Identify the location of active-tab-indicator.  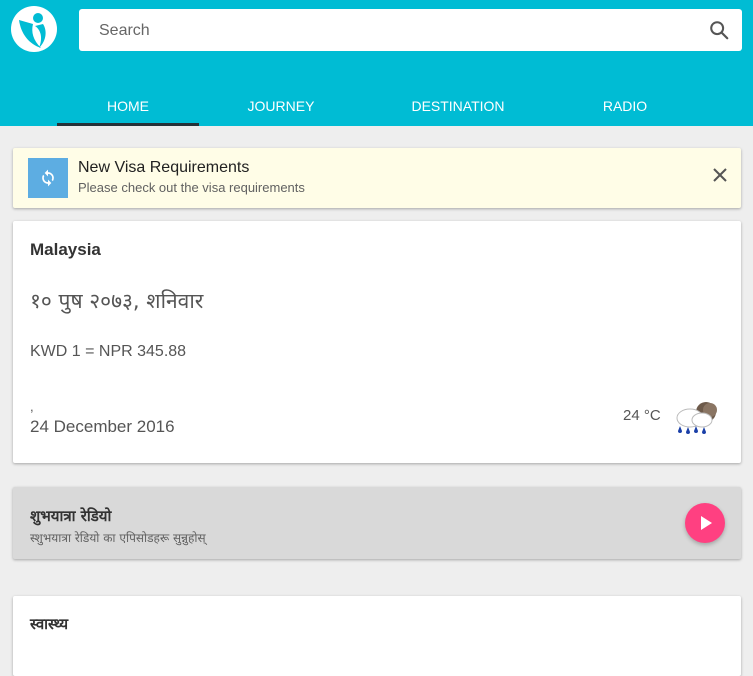
(128, 124).